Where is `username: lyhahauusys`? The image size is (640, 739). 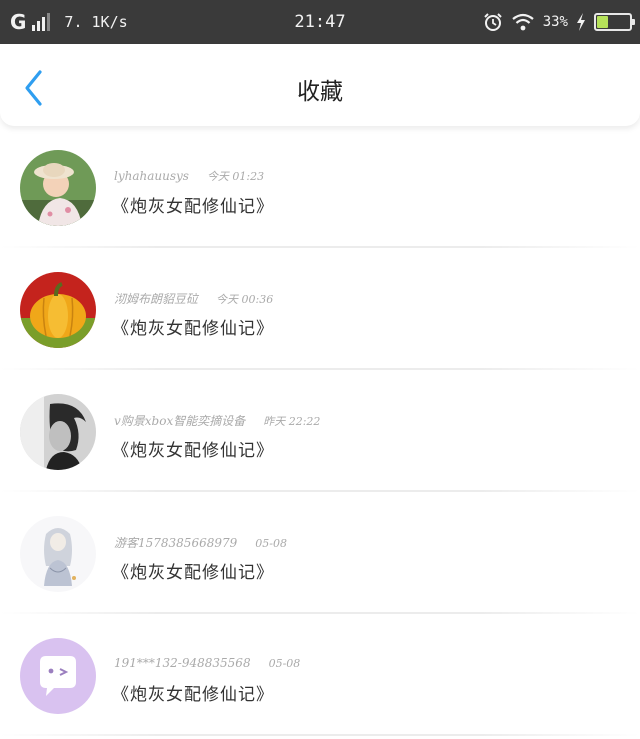
username: lyhahauusys is located at coordinates (151, 176).